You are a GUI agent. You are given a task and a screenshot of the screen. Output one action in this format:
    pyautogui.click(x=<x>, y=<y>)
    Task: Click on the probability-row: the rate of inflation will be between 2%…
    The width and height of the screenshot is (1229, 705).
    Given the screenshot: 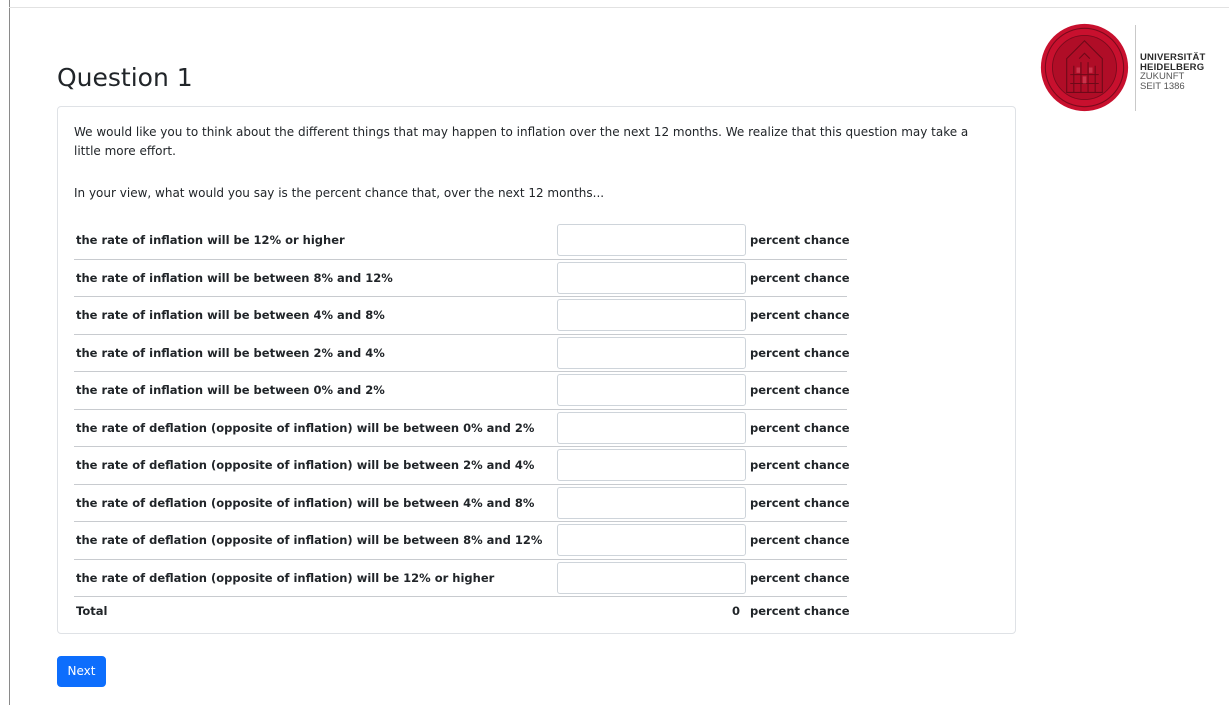 What is the action you would take?
    pyautogui.click(x=462, y=353)
    